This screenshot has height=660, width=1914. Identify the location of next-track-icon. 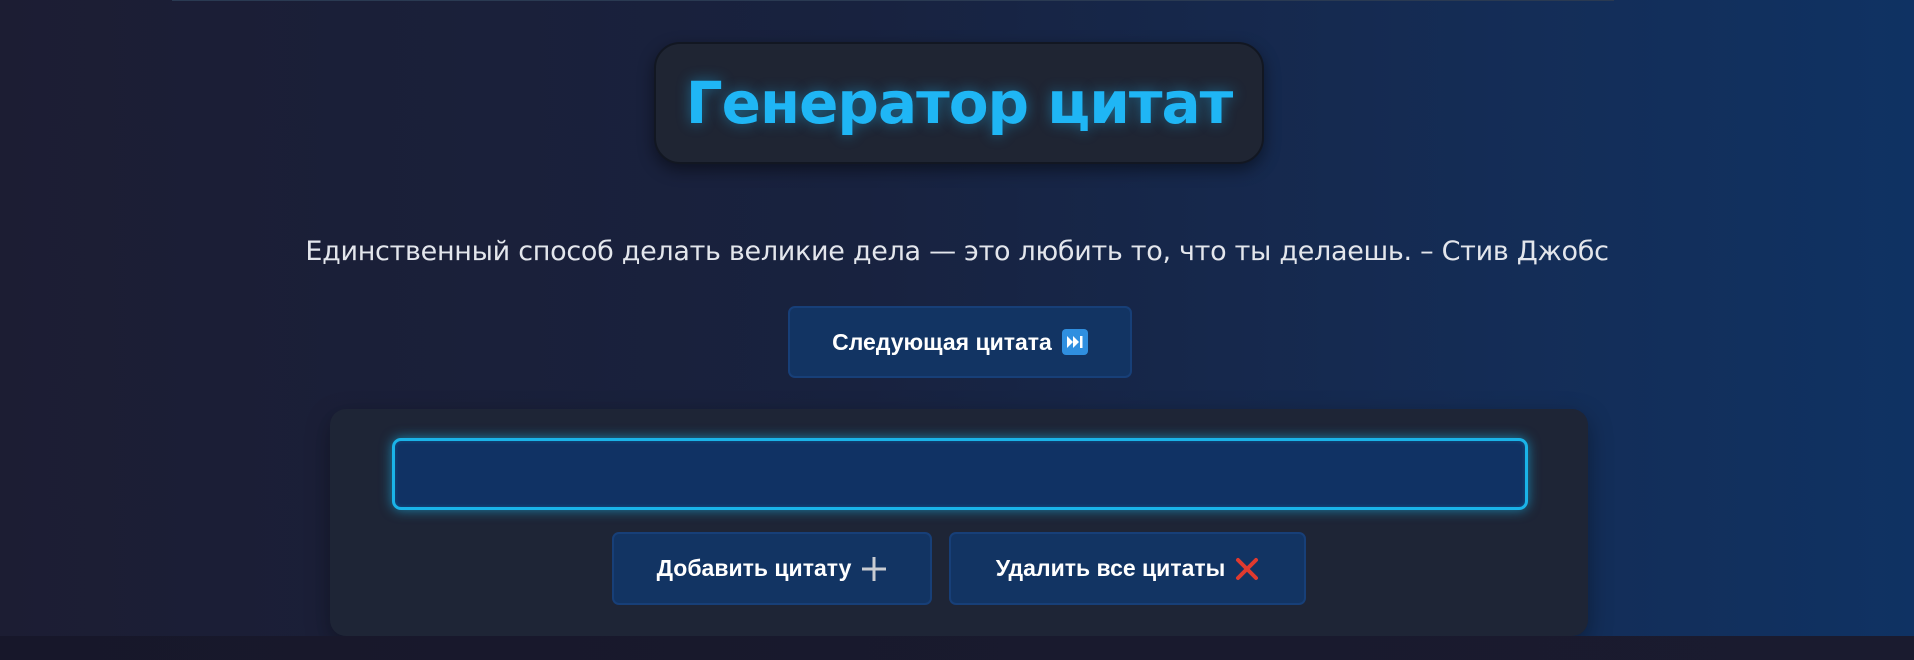
(1074, 342).